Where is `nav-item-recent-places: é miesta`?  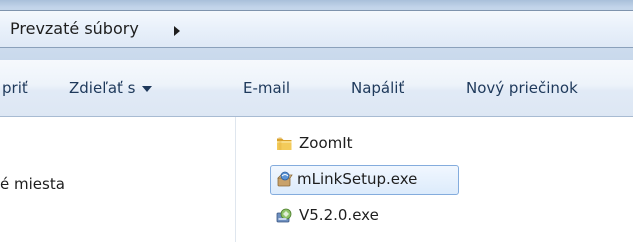
nav-item-recent-places: é miesta is located at coordinates (32, 184).